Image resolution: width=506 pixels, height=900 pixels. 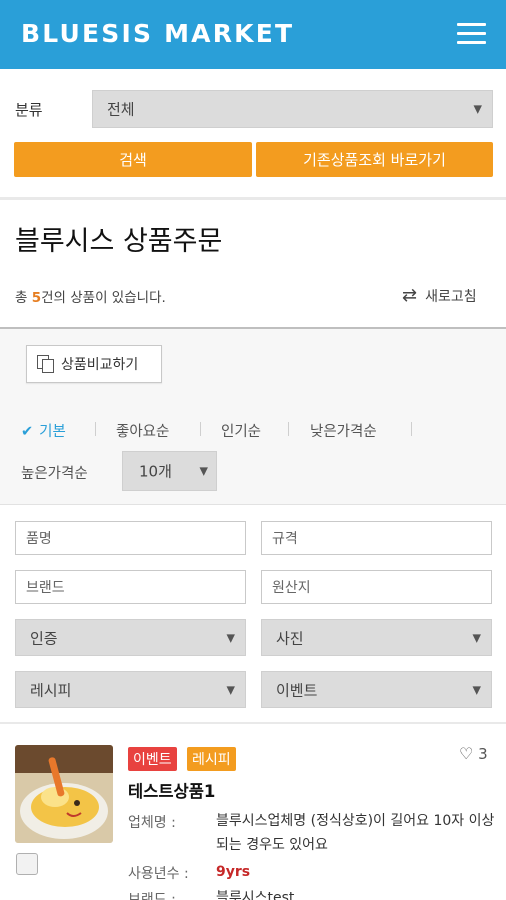 I want to click on category-select: 전체 ▼, so click(x=292, y=109).